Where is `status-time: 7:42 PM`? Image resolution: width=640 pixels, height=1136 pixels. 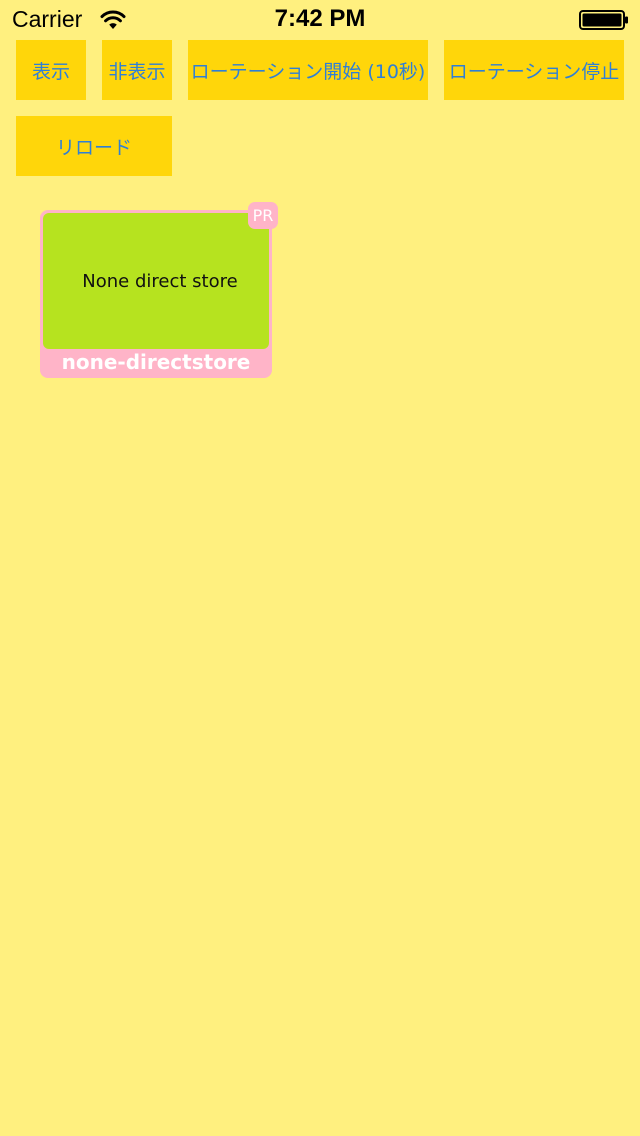 status-time: 7:42 PM is located at coordinates (320, 18).